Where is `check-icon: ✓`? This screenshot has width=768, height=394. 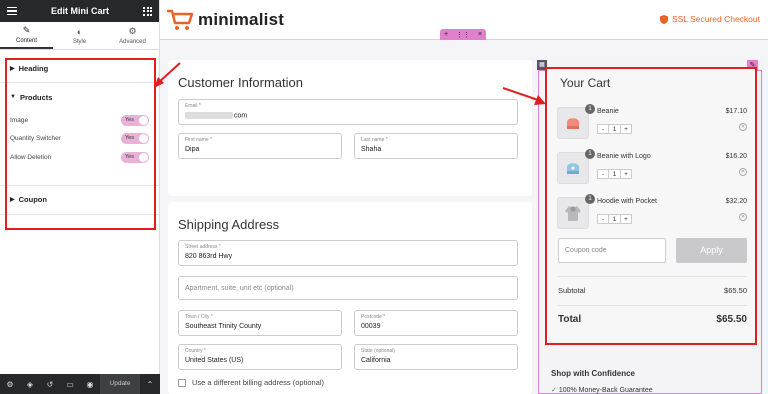
check-icon: ✓ is located at coordinates (554, 390).